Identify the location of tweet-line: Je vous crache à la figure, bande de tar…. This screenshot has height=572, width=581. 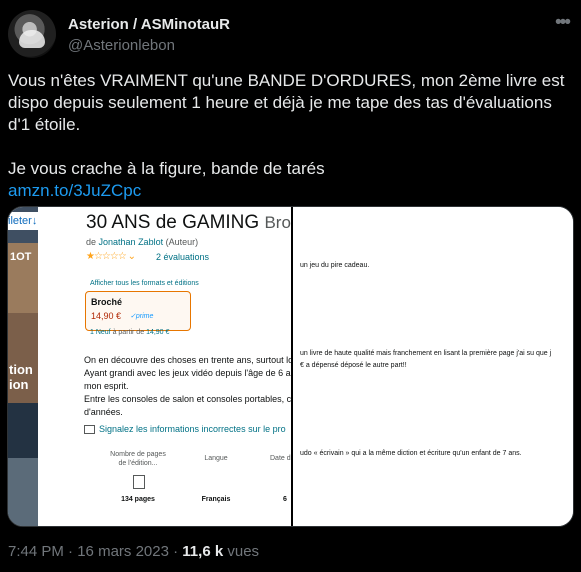
(166, 168).